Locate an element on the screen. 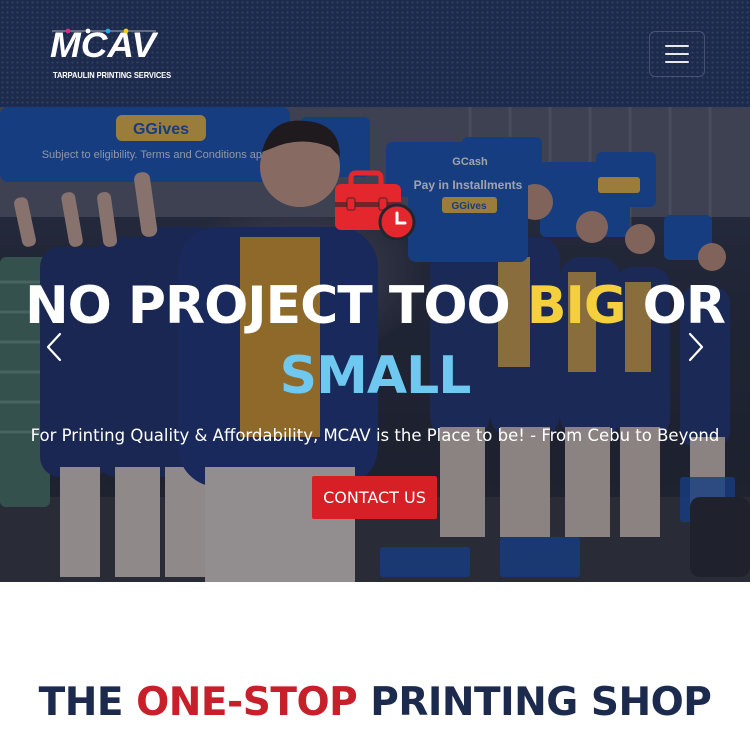 The height and width of the screenshot is (750, 750). hero-title-highlight: BIG is located at coordinates (576, 306).